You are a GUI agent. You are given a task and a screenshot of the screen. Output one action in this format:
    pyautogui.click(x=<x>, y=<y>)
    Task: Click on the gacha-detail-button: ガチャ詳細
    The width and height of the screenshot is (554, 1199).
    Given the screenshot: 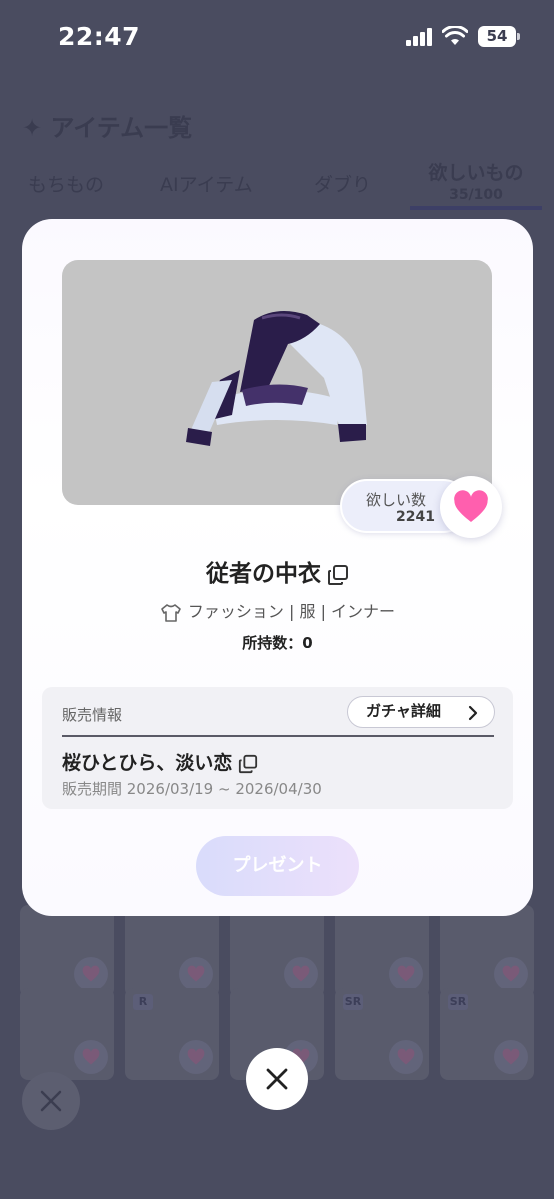 What is the action you would take?
    pyautogui.click(x=421, y=712)
    